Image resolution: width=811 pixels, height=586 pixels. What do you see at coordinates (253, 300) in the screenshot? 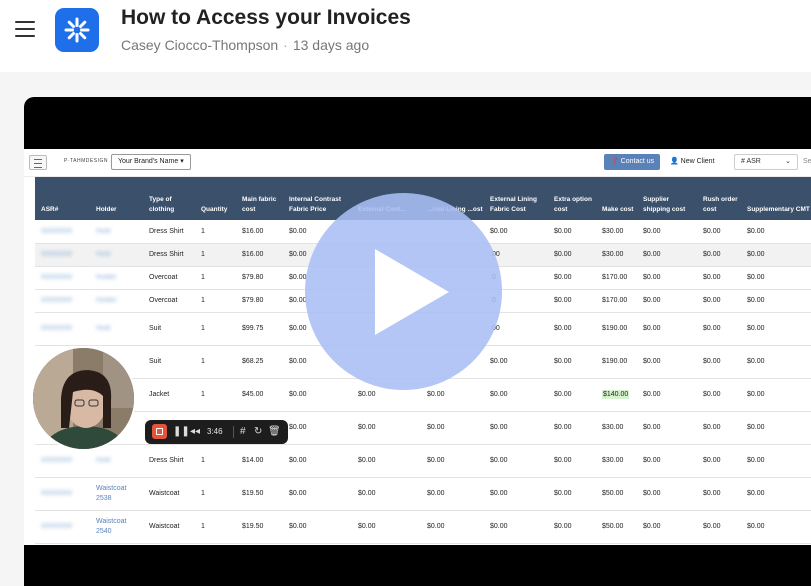
I see `cell-value: $79.80` at bounding box center [253, 300].